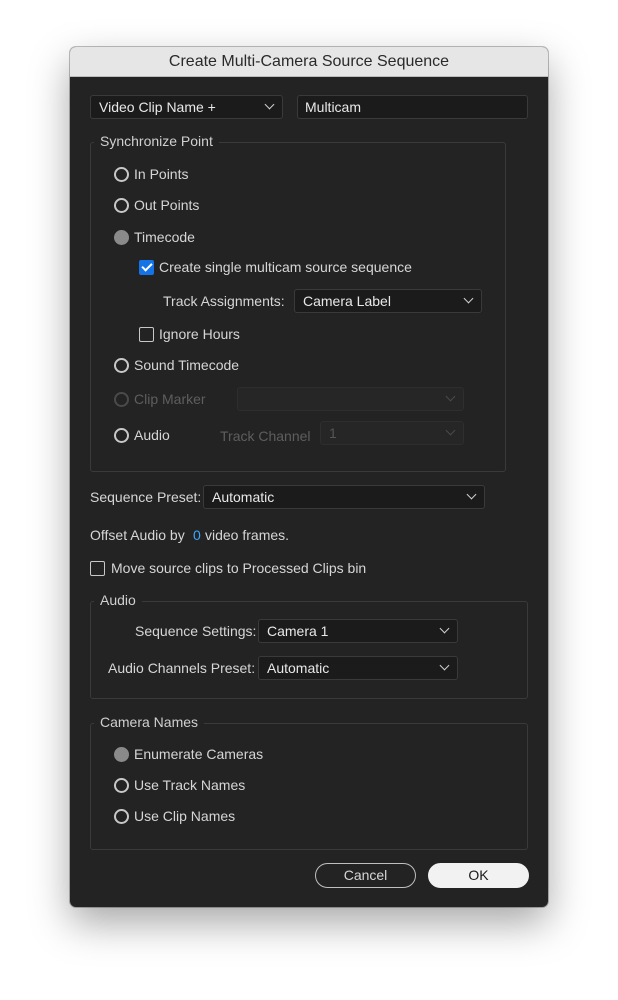 The image size is (618, 1000). Describe the element at coordinates (350, 399) in the screenshot. I see `clip-marker-dropdown` at that location.